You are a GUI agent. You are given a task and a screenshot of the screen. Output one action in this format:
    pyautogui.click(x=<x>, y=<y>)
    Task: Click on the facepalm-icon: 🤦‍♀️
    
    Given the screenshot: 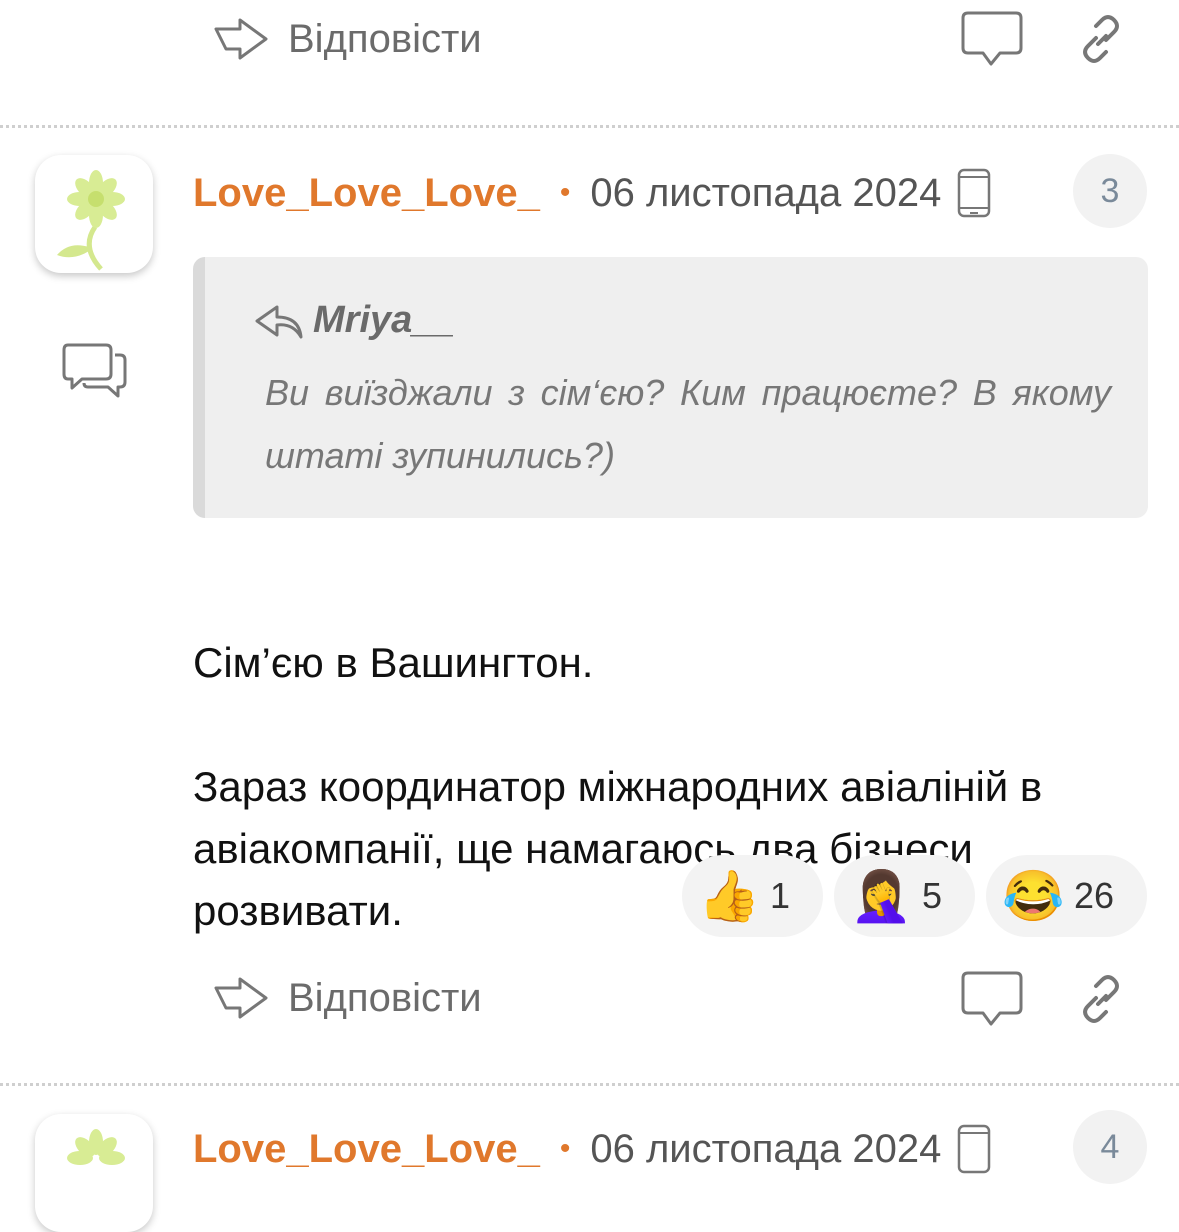 What is the action you would take?
    pyautogui.click(x=881, y=895)
    